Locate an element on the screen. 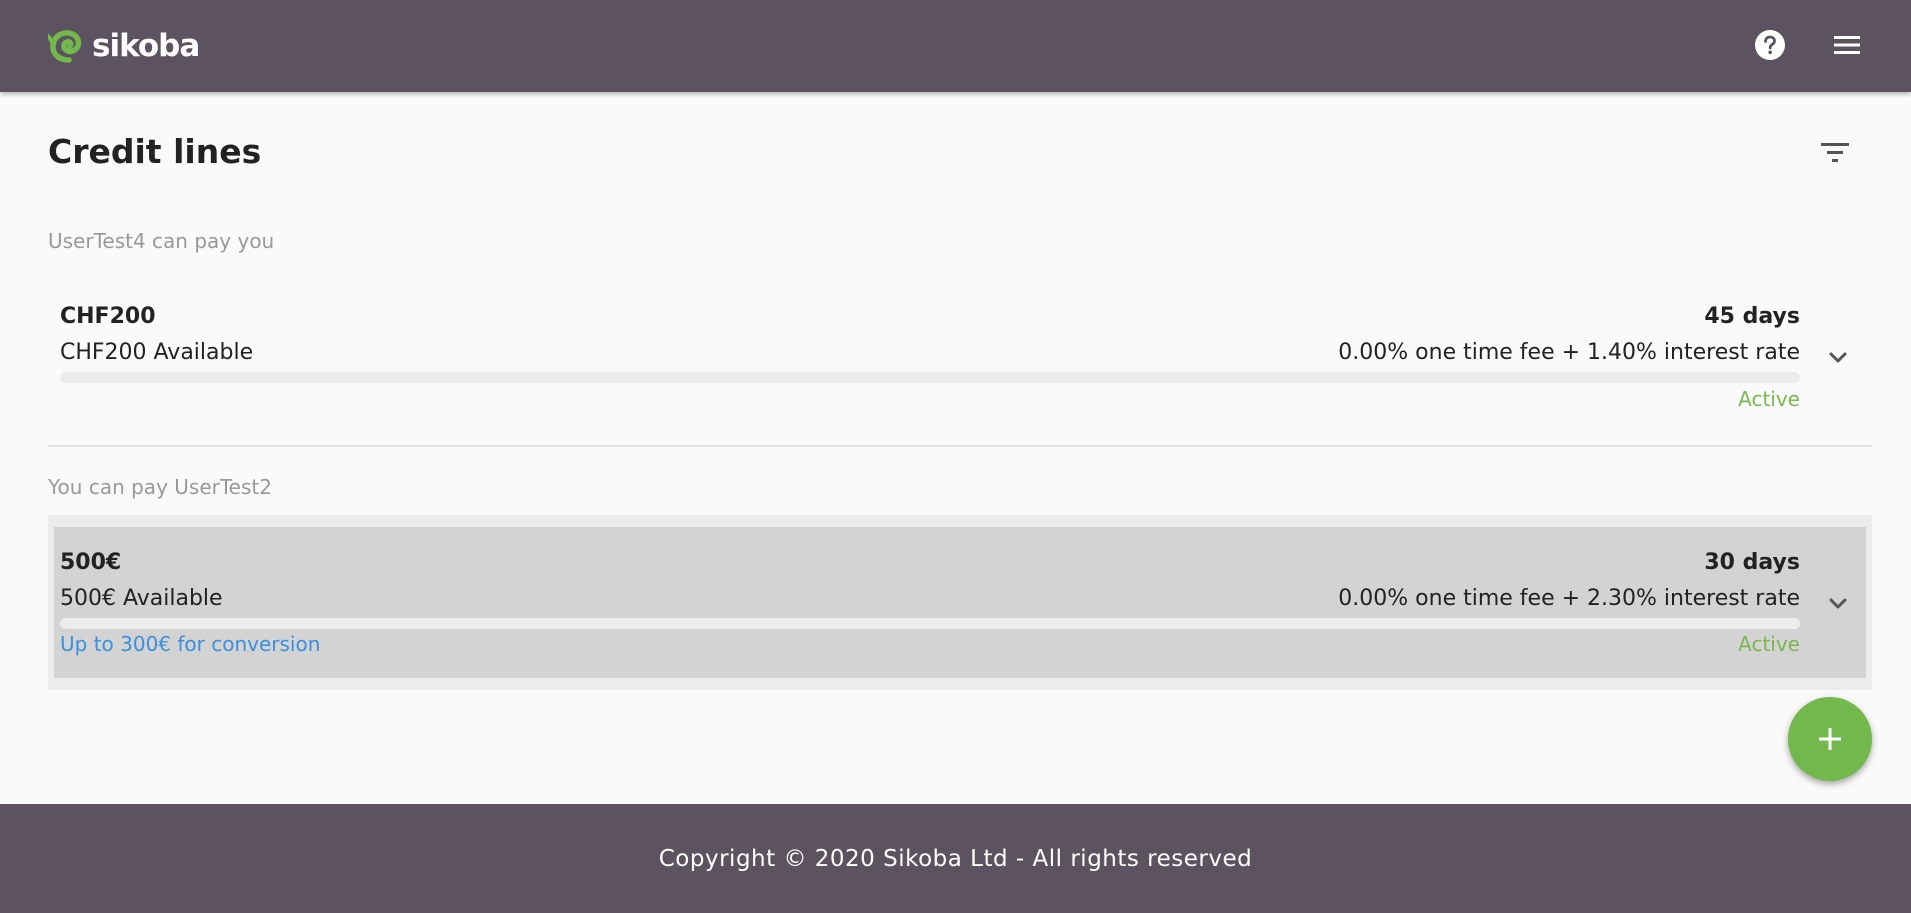  help-circle-icon is located at coordinates (1770, 45).